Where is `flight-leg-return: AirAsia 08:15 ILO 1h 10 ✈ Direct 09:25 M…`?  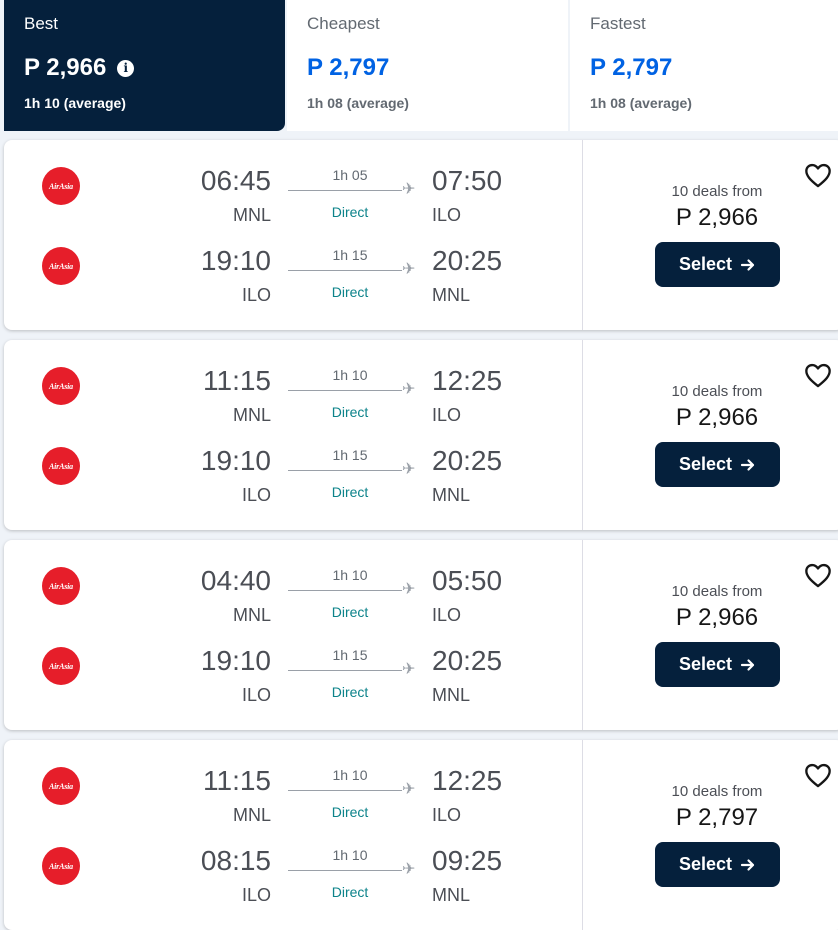
flight-leg-return: AirAsia 08:15 ILO 1h 10 ✈ Direct 09:25 M… is located at coordinates (293, 873).